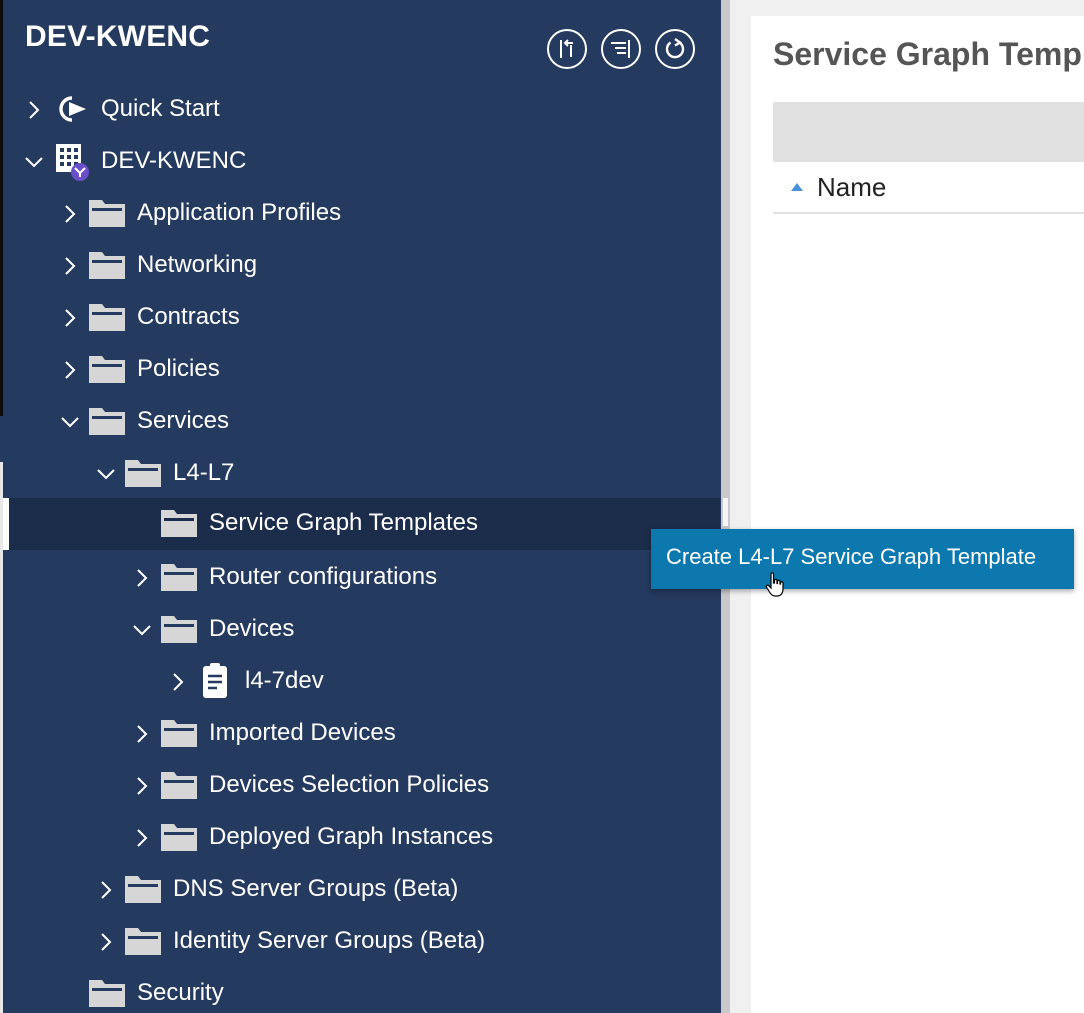 The width and height of the screenshot is (1084, 1013). What do you see at coordinates (797, 187) in the screenshot?
I see `sort-ascending-icon` at bounding box center [797, 187].